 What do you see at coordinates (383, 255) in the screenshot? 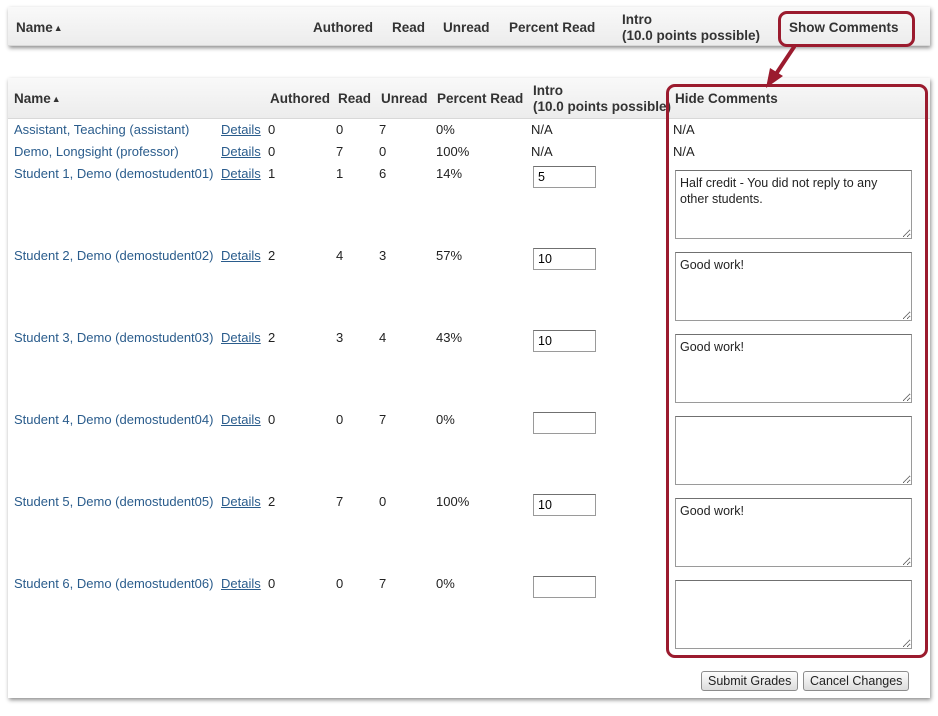
I see `unread-count: 3` at bounding box center [383, 255].